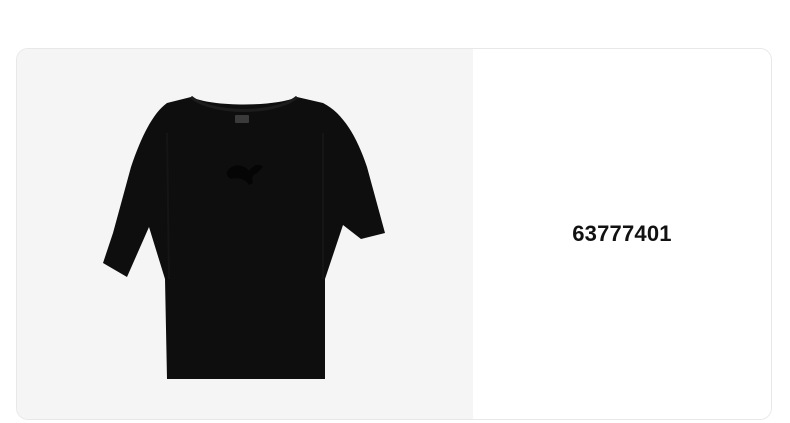 The image size is (790, 423). What do you see at coordinates (242, 119) in the screenshot?
I see `neck-label-icon` at bounding box center [242, 119].